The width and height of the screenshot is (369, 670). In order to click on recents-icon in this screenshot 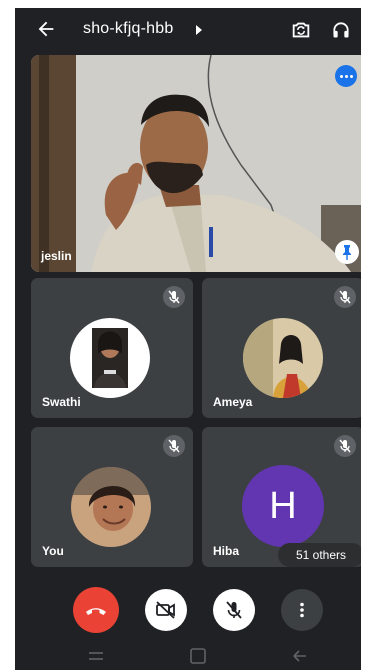, I will do `click(96, 656)`.